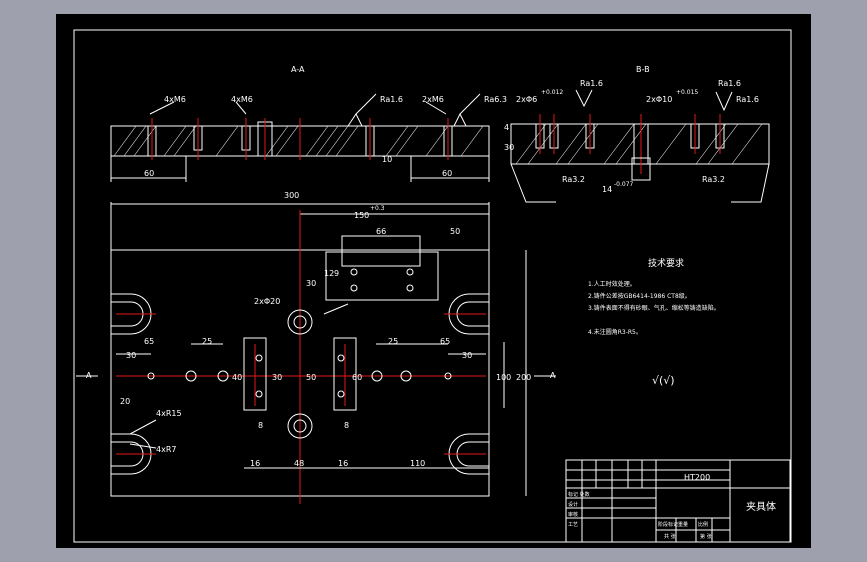  Describe the element at coordinates (291, 195) in the screenshot. I see `dim-overall-width: 300` at that location.